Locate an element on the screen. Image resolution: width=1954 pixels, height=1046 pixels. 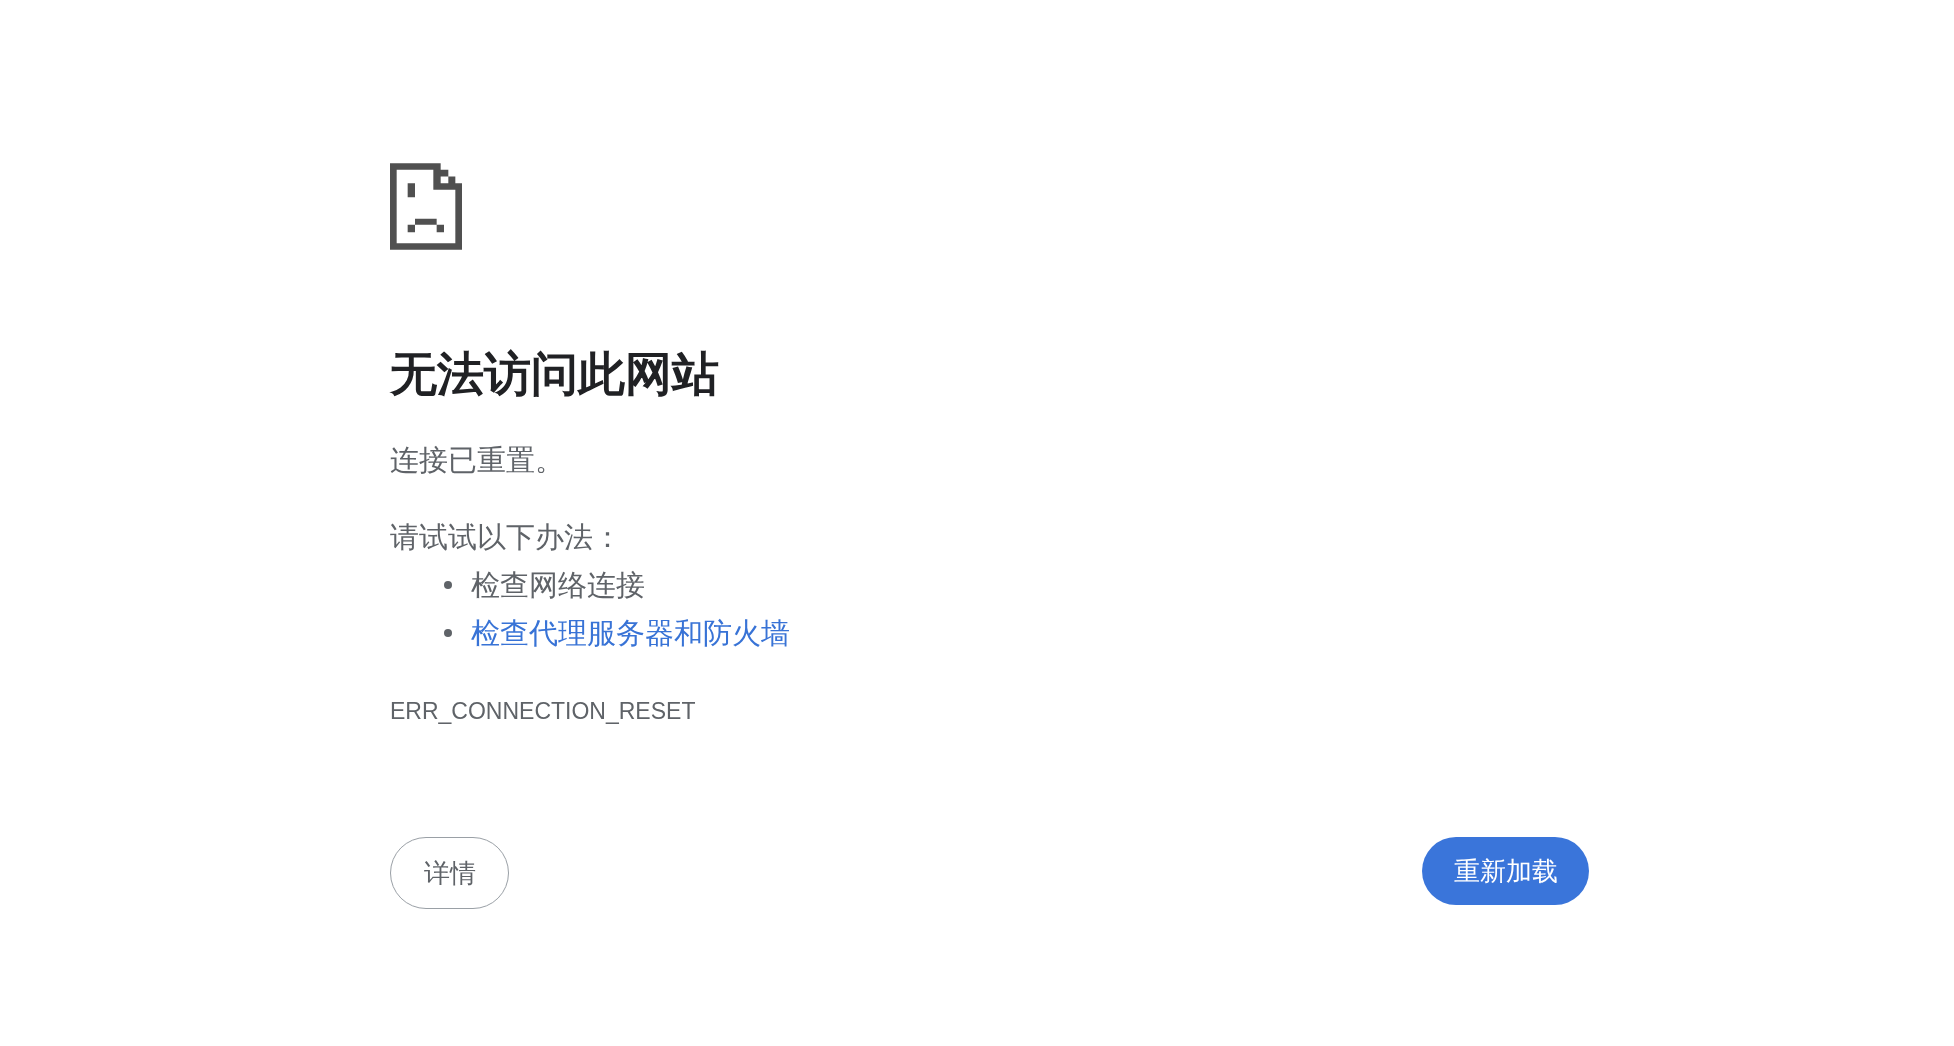
error-code: ERR_CONNECTION_RESET is located at coordinates (543, 711).